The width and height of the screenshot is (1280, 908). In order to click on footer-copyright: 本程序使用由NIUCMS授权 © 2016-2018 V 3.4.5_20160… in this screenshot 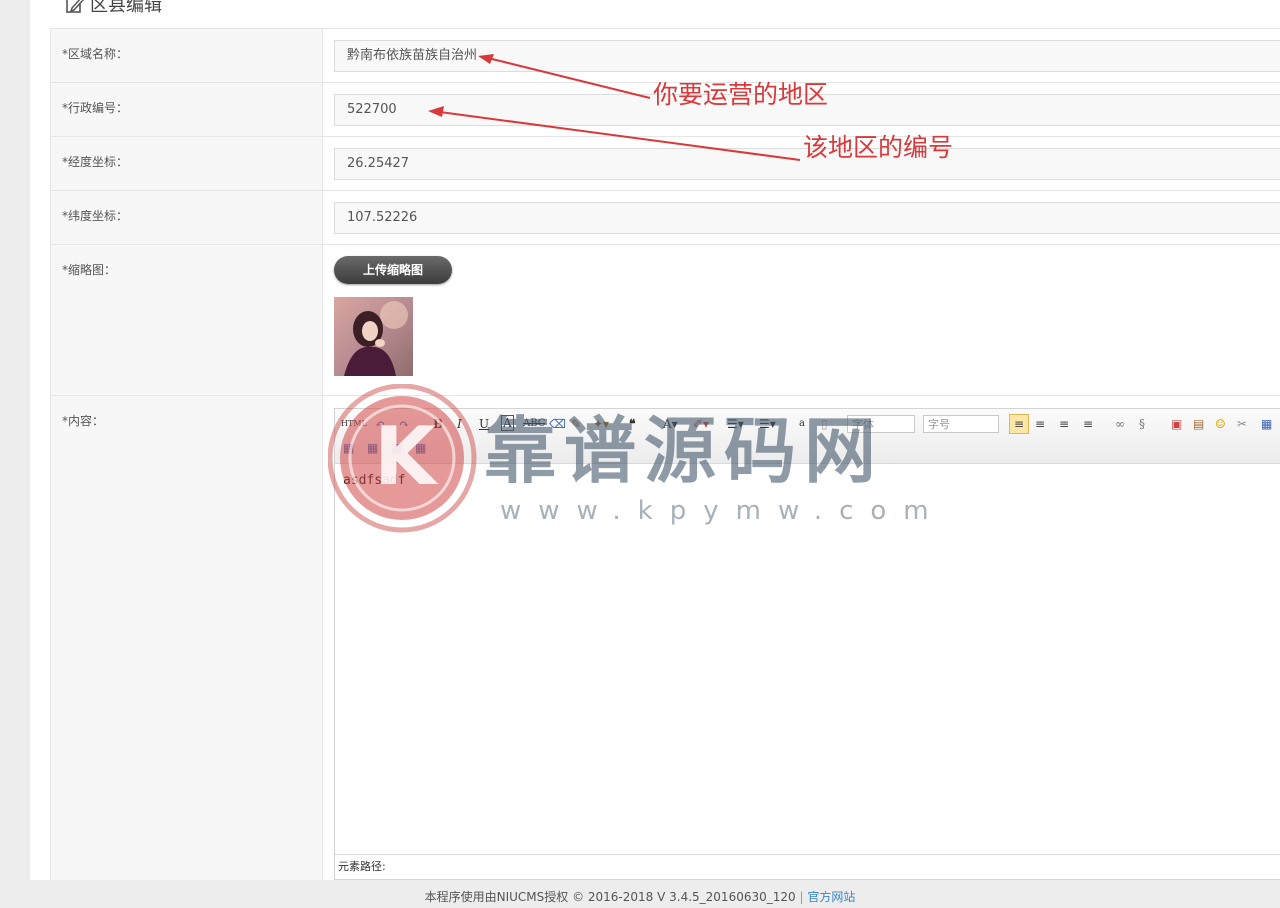, I will do `click(610, 897)`.